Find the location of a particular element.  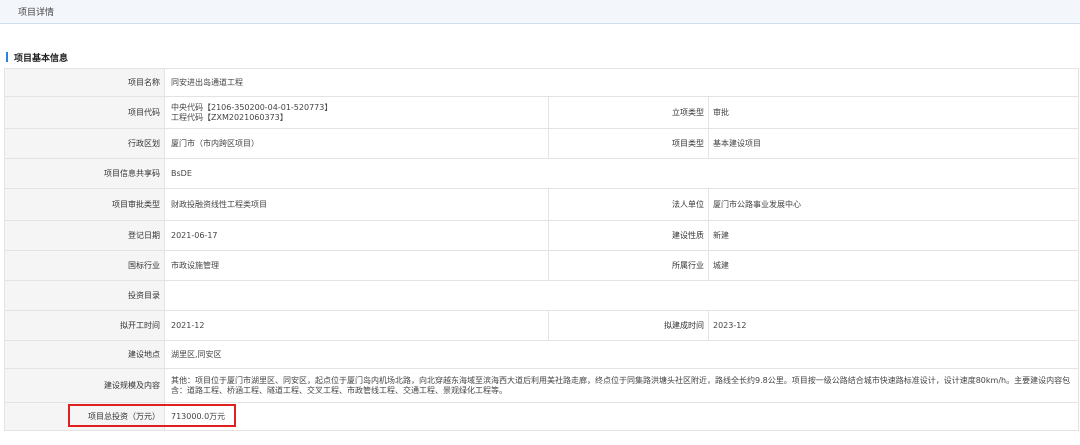

top-tab-bar: 项目详情 is located at coordinates (540, 12).